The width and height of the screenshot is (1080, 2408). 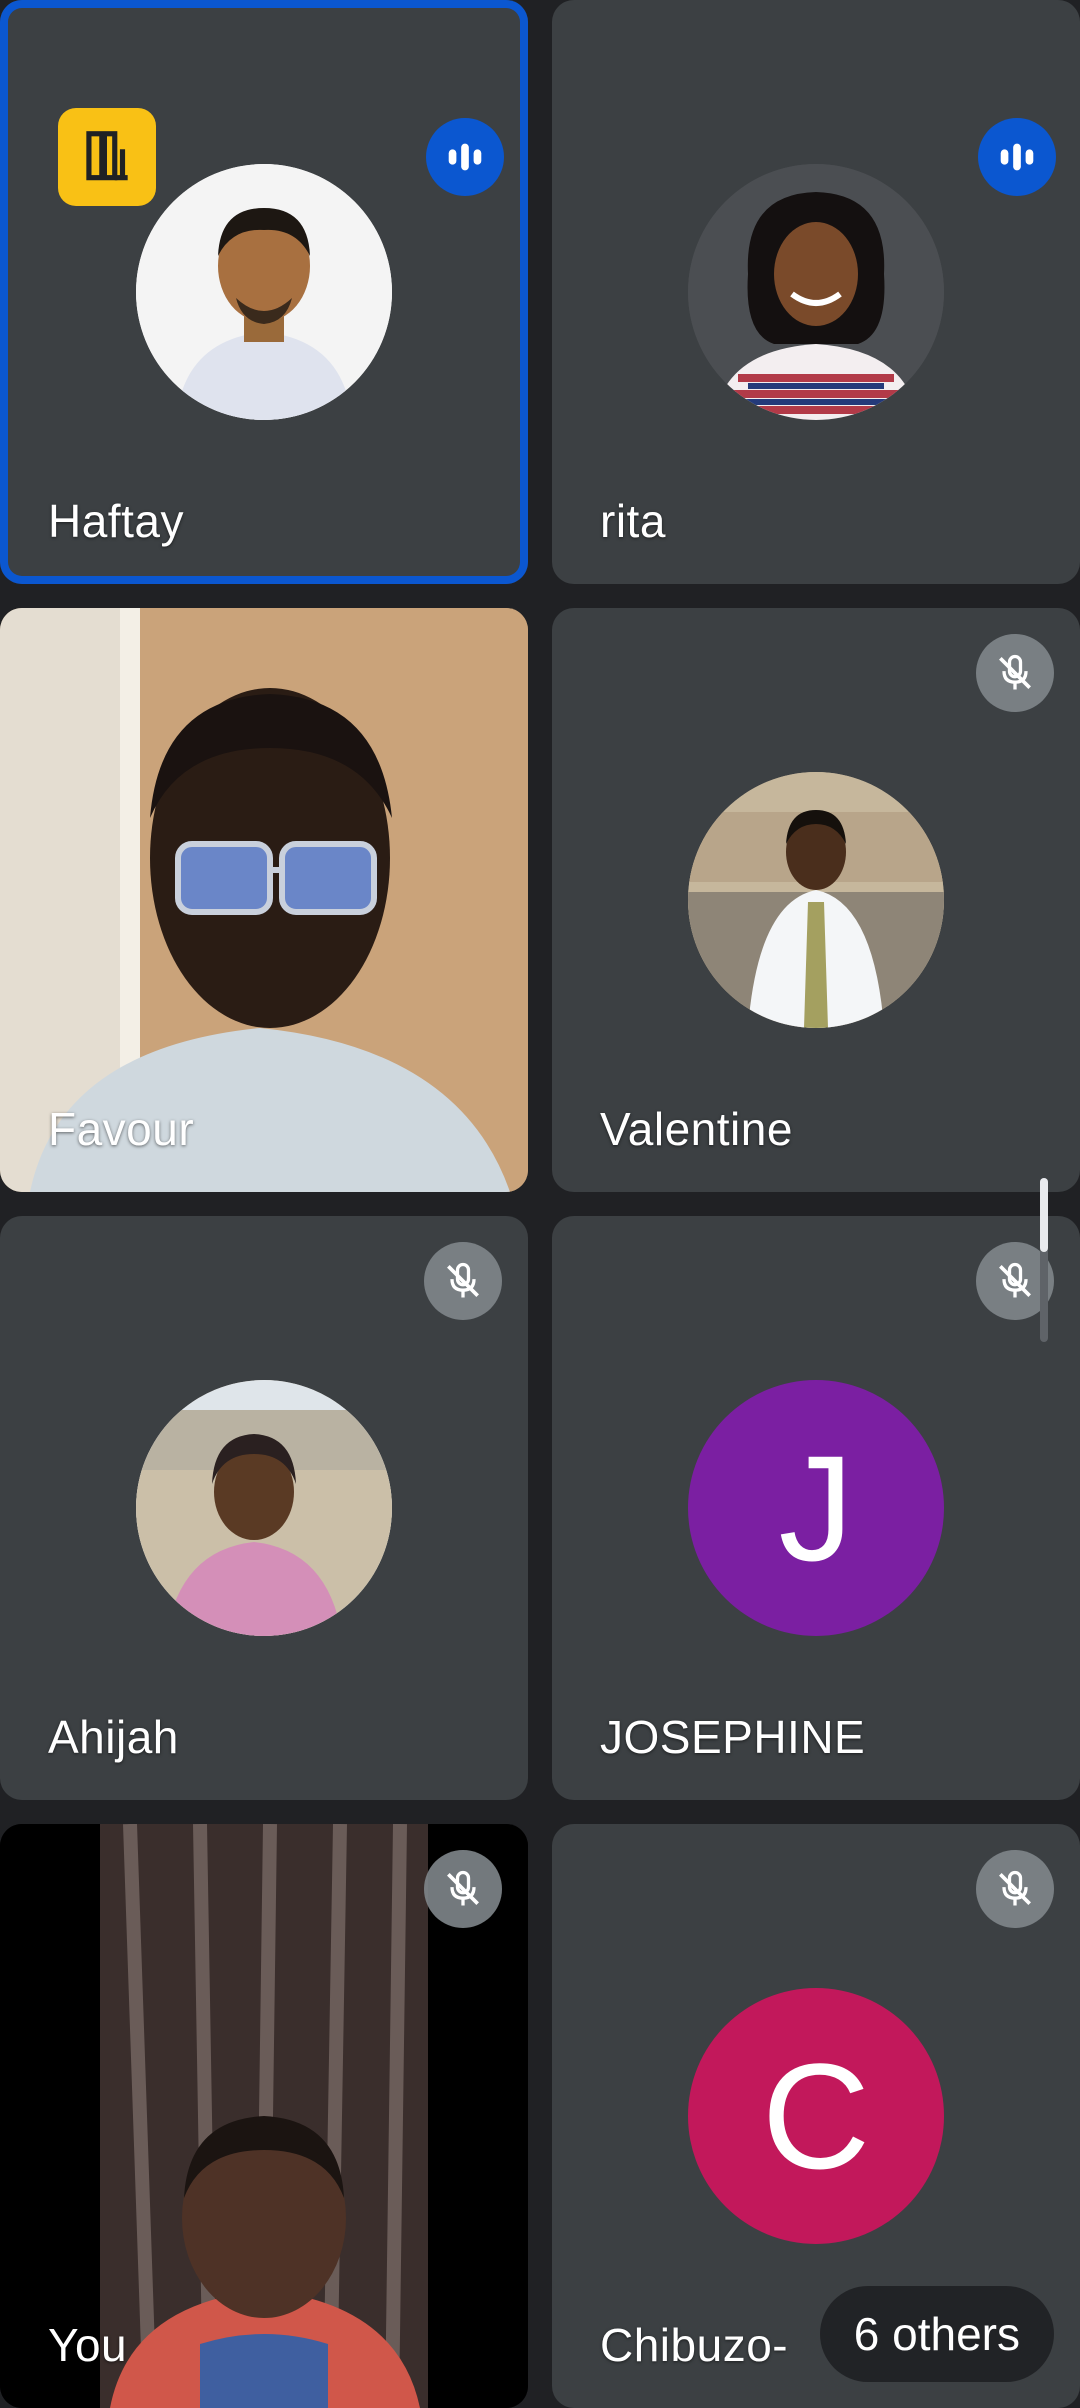 I want to click on participant-tile-chibuzo: C Chibuzo- 6 others, so click(x=816, y=2116).